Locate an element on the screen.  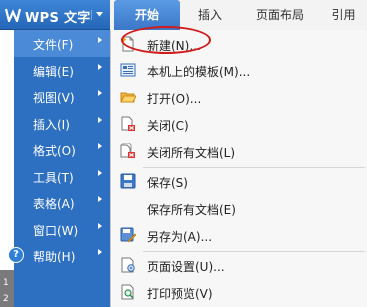
strip-label: 1 is located at coordinates (6, 283).